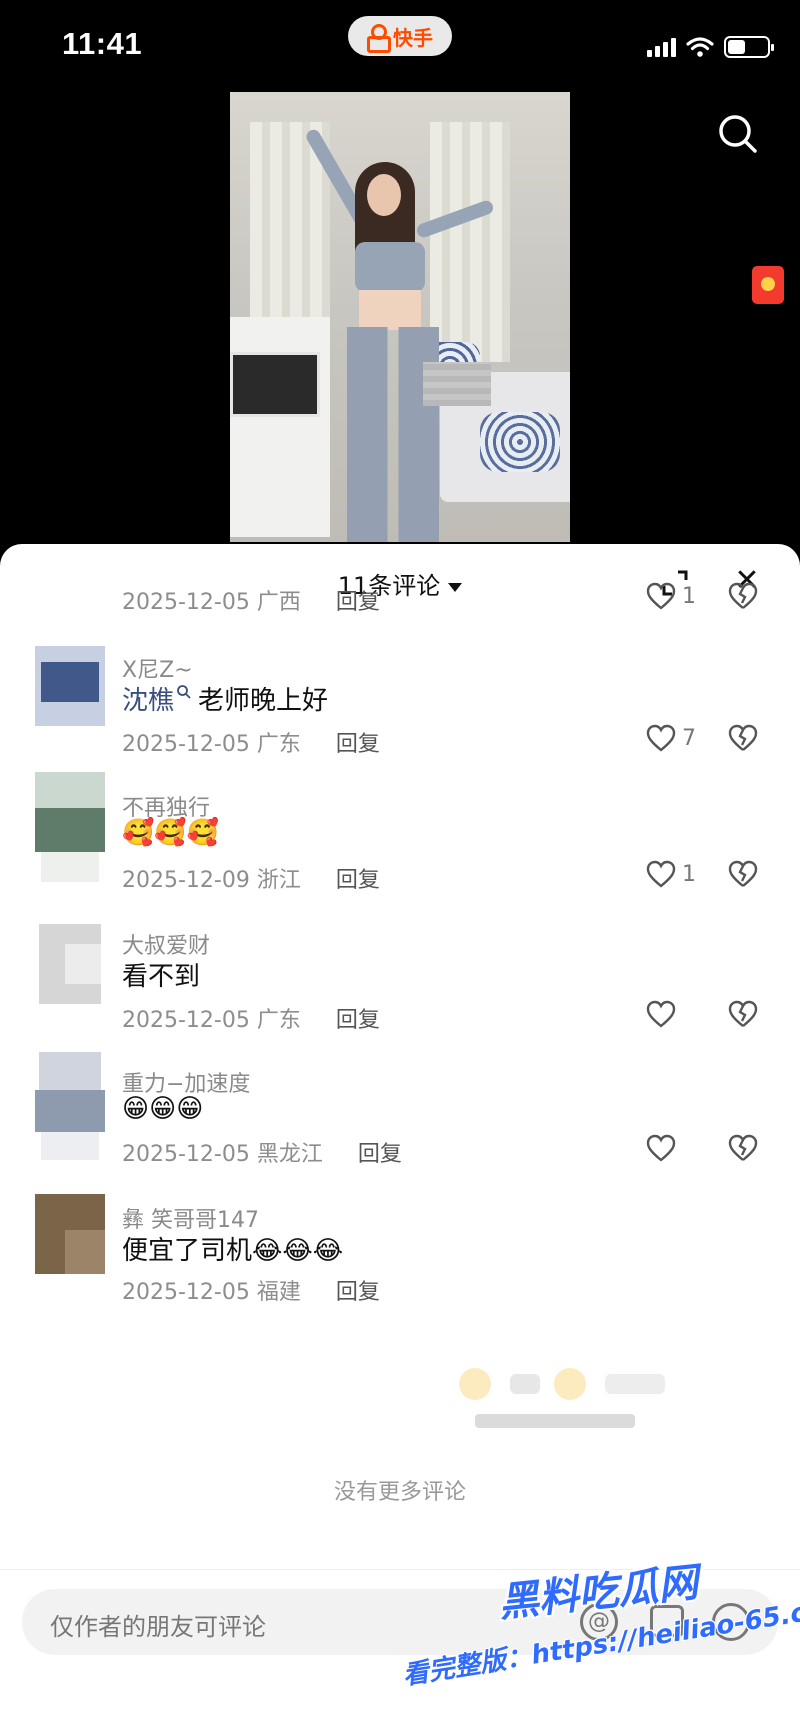  I want to click on app-badge: 快手, so click(400, 36).